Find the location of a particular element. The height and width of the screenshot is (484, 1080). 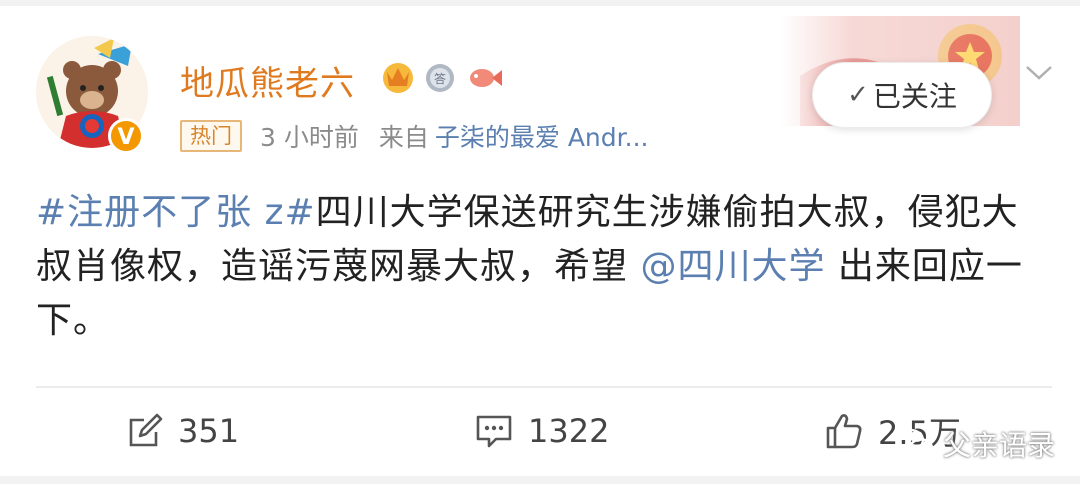

edit-icon is located at coordinates (146, 430).